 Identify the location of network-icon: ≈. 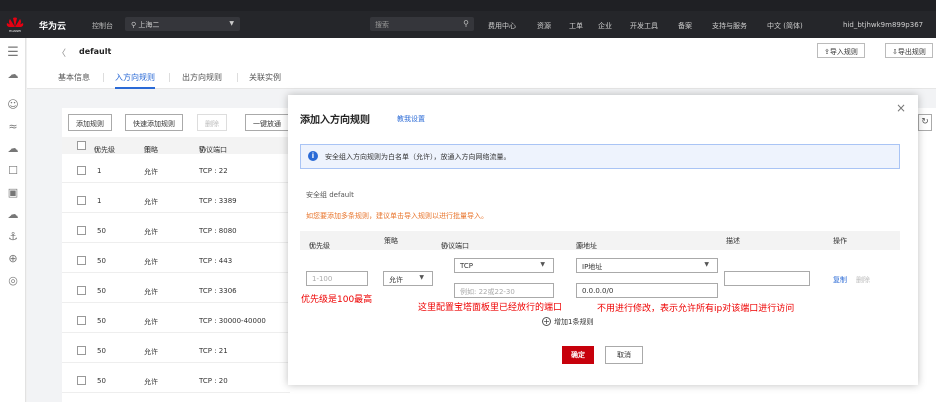
(13, 127).